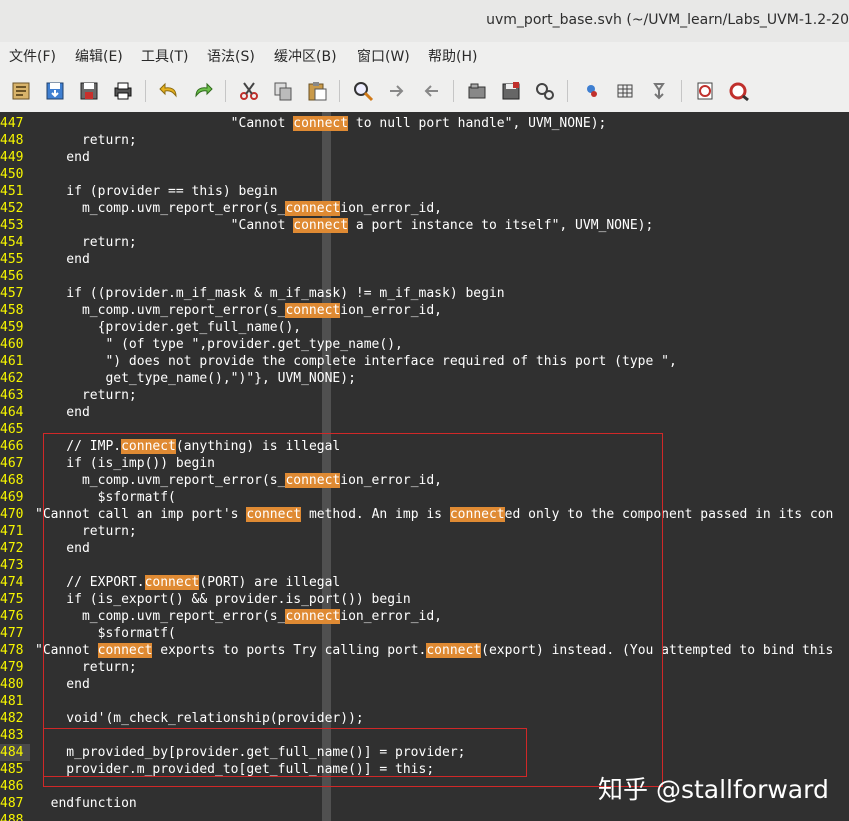 The height and width of the screenshot is (821, 849). I want to click on find-next-icon, so click(397, 91).